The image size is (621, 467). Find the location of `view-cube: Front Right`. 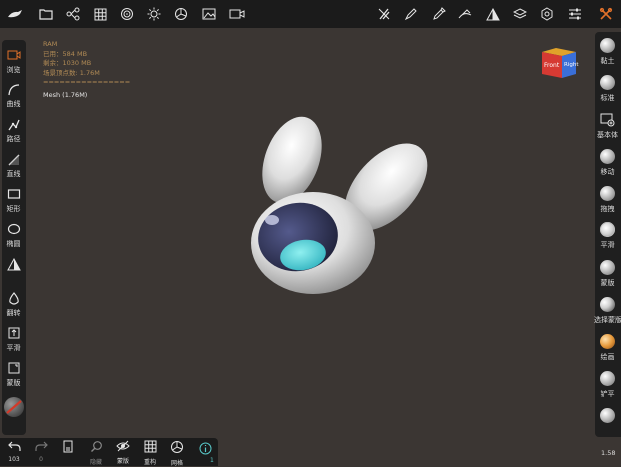

view-cube: Front Right is located at coordinates (559, 62).